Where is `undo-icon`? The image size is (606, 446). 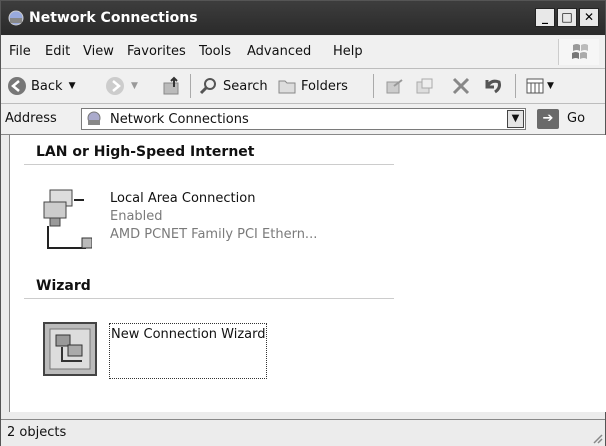
undo-icon is located at coordinates (493, 86).